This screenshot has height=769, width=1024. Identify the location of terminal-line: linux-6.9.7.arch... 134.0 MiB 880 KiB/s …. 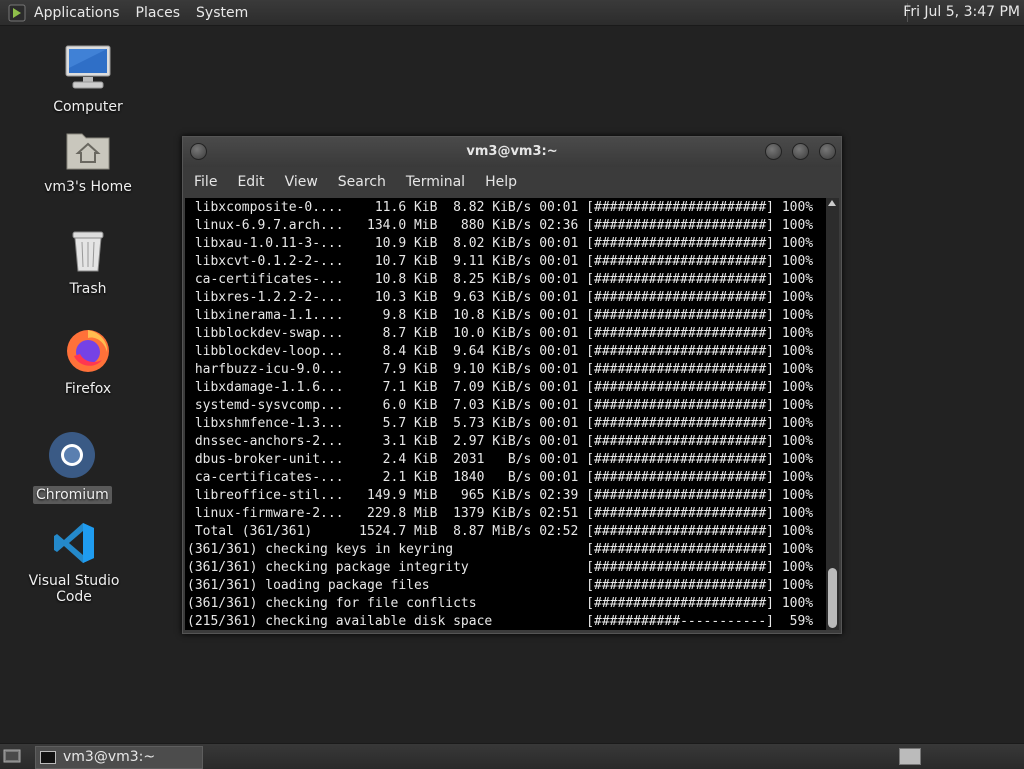
(500, 225).